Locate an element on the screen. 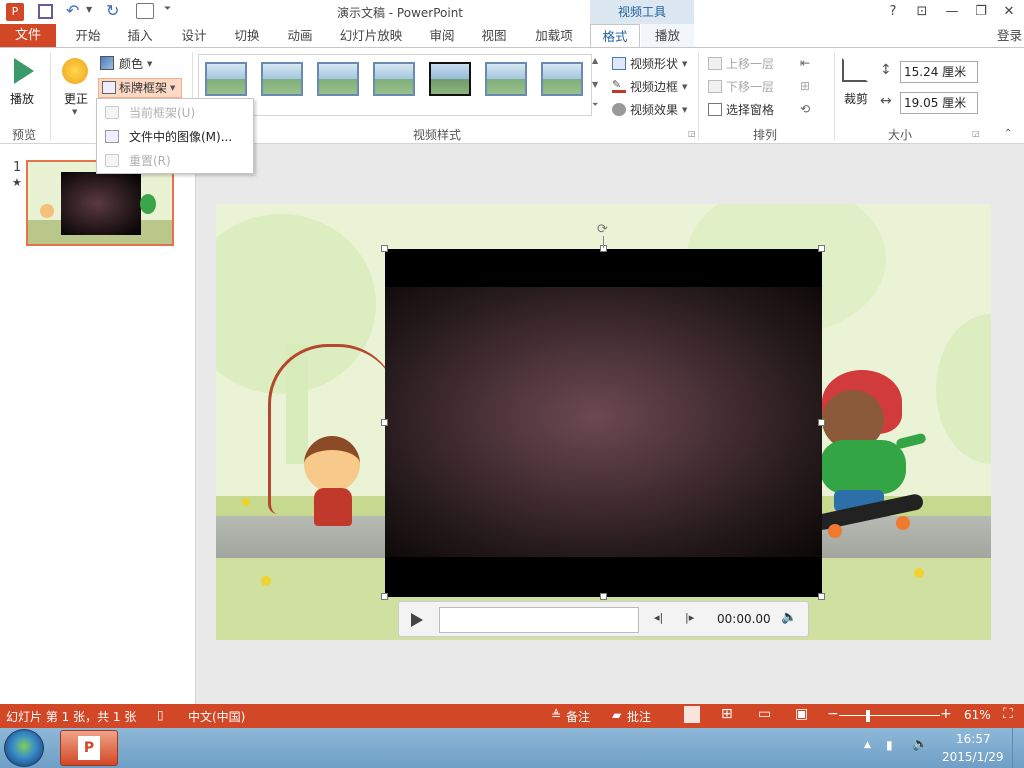 This screenshot has height=768, width=1024. close-icon: ✕ is located at coordinates (1009, 12).